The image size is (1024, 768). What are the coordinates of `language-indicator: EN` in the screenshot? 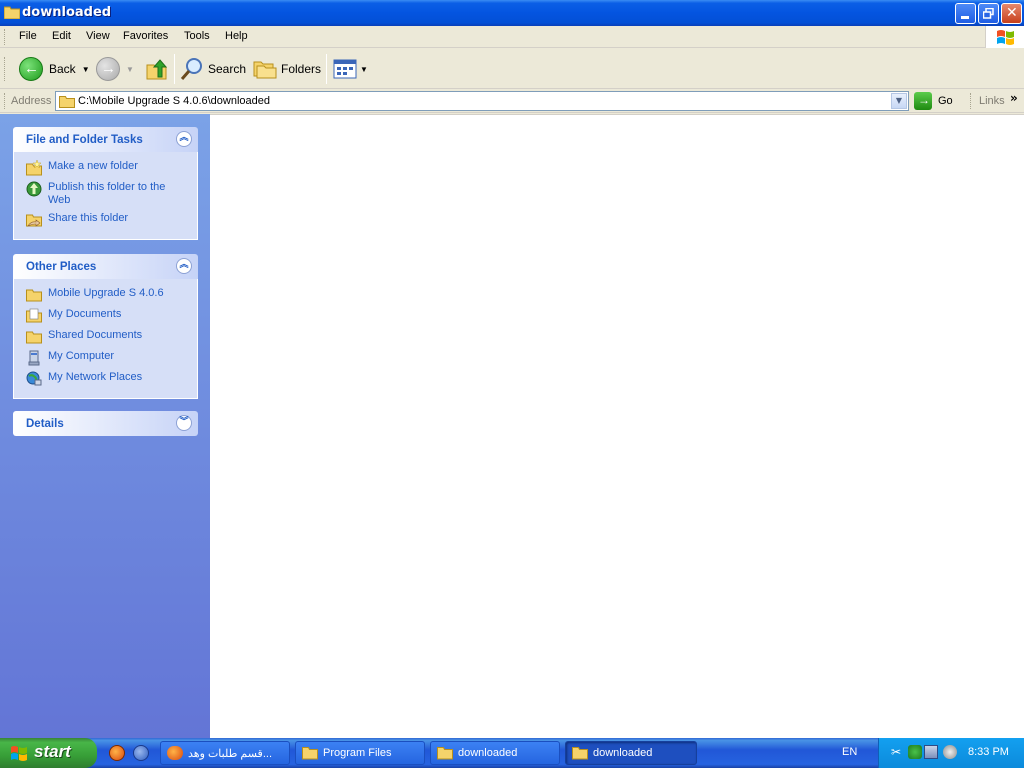 It's located at (849, 752).